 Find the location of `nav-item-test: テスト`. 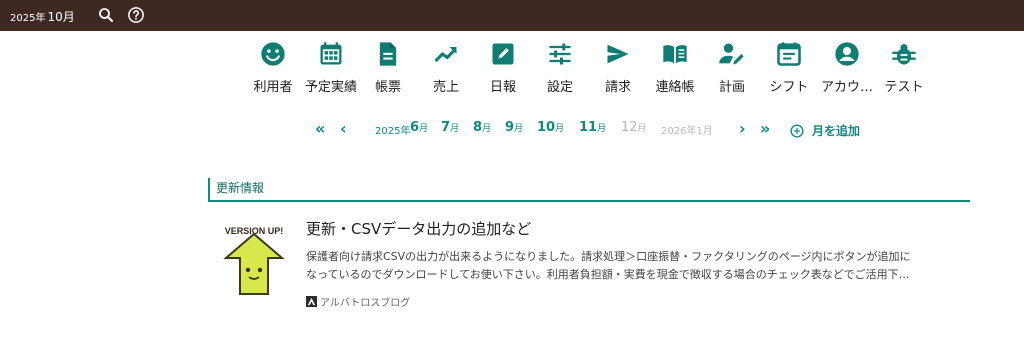

nav-item-test: テスト is located at coordinates (904, 67).